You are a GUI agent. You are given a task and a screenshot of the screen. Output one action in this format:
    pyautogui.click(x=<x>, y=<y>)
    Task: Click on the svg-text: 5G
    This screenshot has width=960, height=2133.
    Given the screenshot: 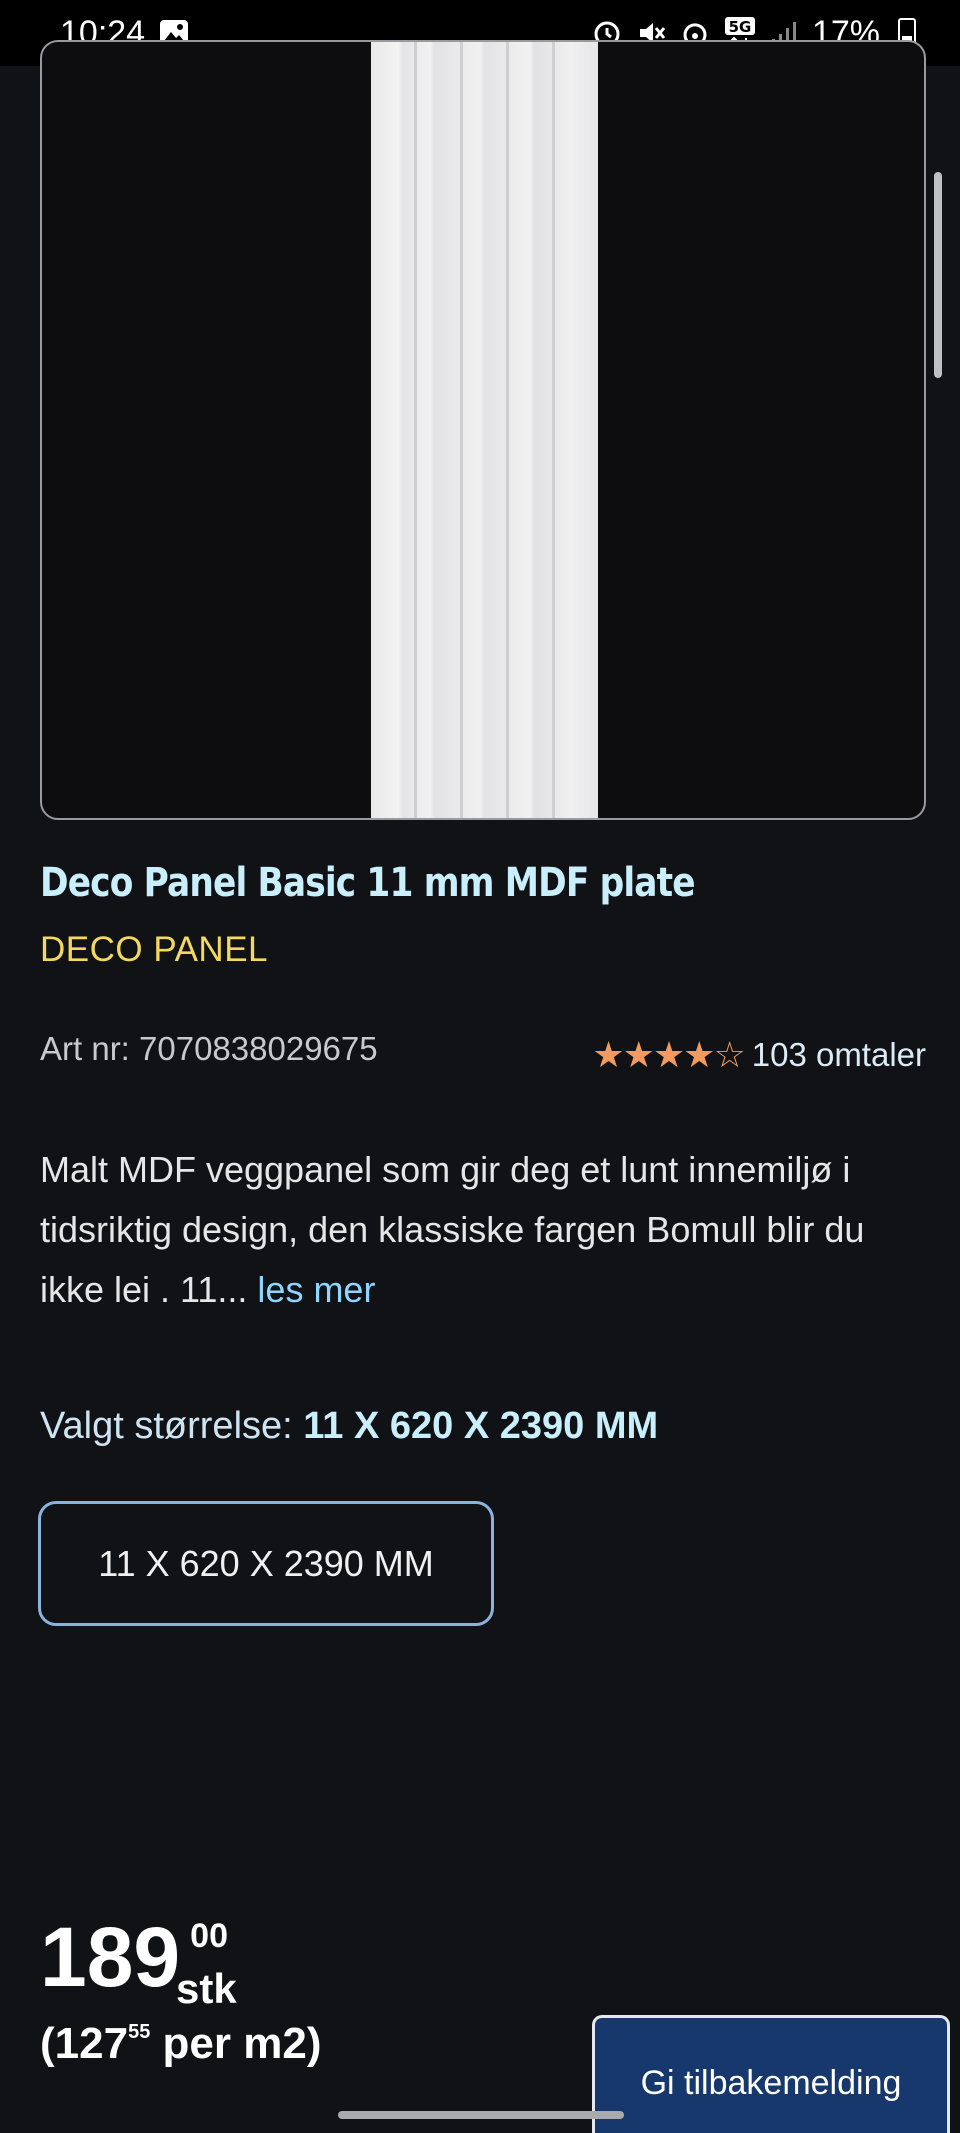 What is the action you would take?
    pyautogui.click(x=740, y=27)
    